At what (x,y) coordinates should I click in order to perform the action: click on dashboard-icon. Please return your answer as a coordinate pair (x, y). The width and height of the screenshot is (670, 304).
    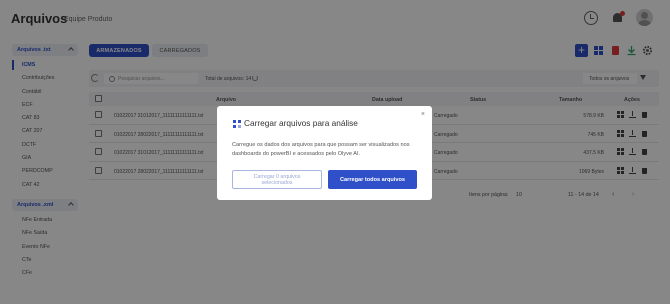
    Looking at the image, I should click on (237, 124).